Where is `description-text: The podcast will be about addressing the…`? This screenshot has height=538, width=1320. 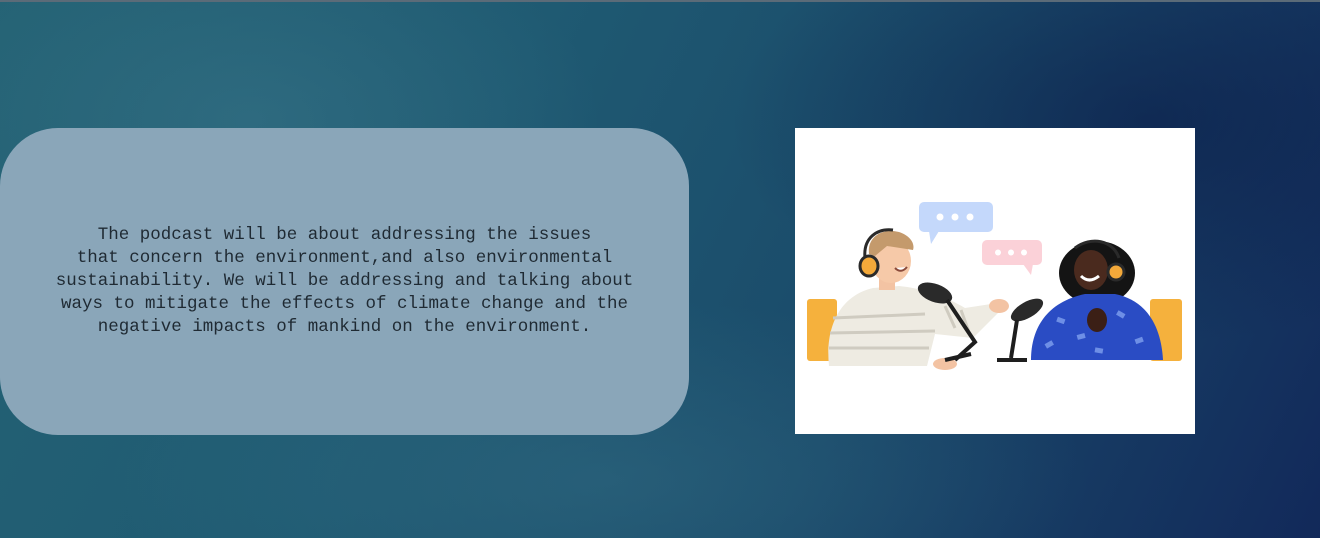 description-text: The podcast will be about addressing the… is located at coordinates (344, 281).